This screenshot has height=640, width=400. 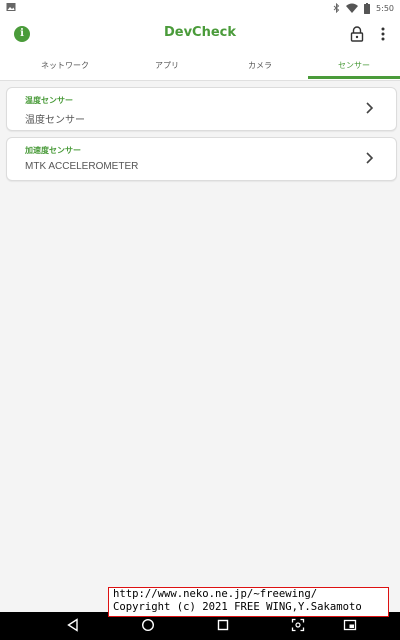 I want to click on tab-indicator, so click(x=354, y=77).